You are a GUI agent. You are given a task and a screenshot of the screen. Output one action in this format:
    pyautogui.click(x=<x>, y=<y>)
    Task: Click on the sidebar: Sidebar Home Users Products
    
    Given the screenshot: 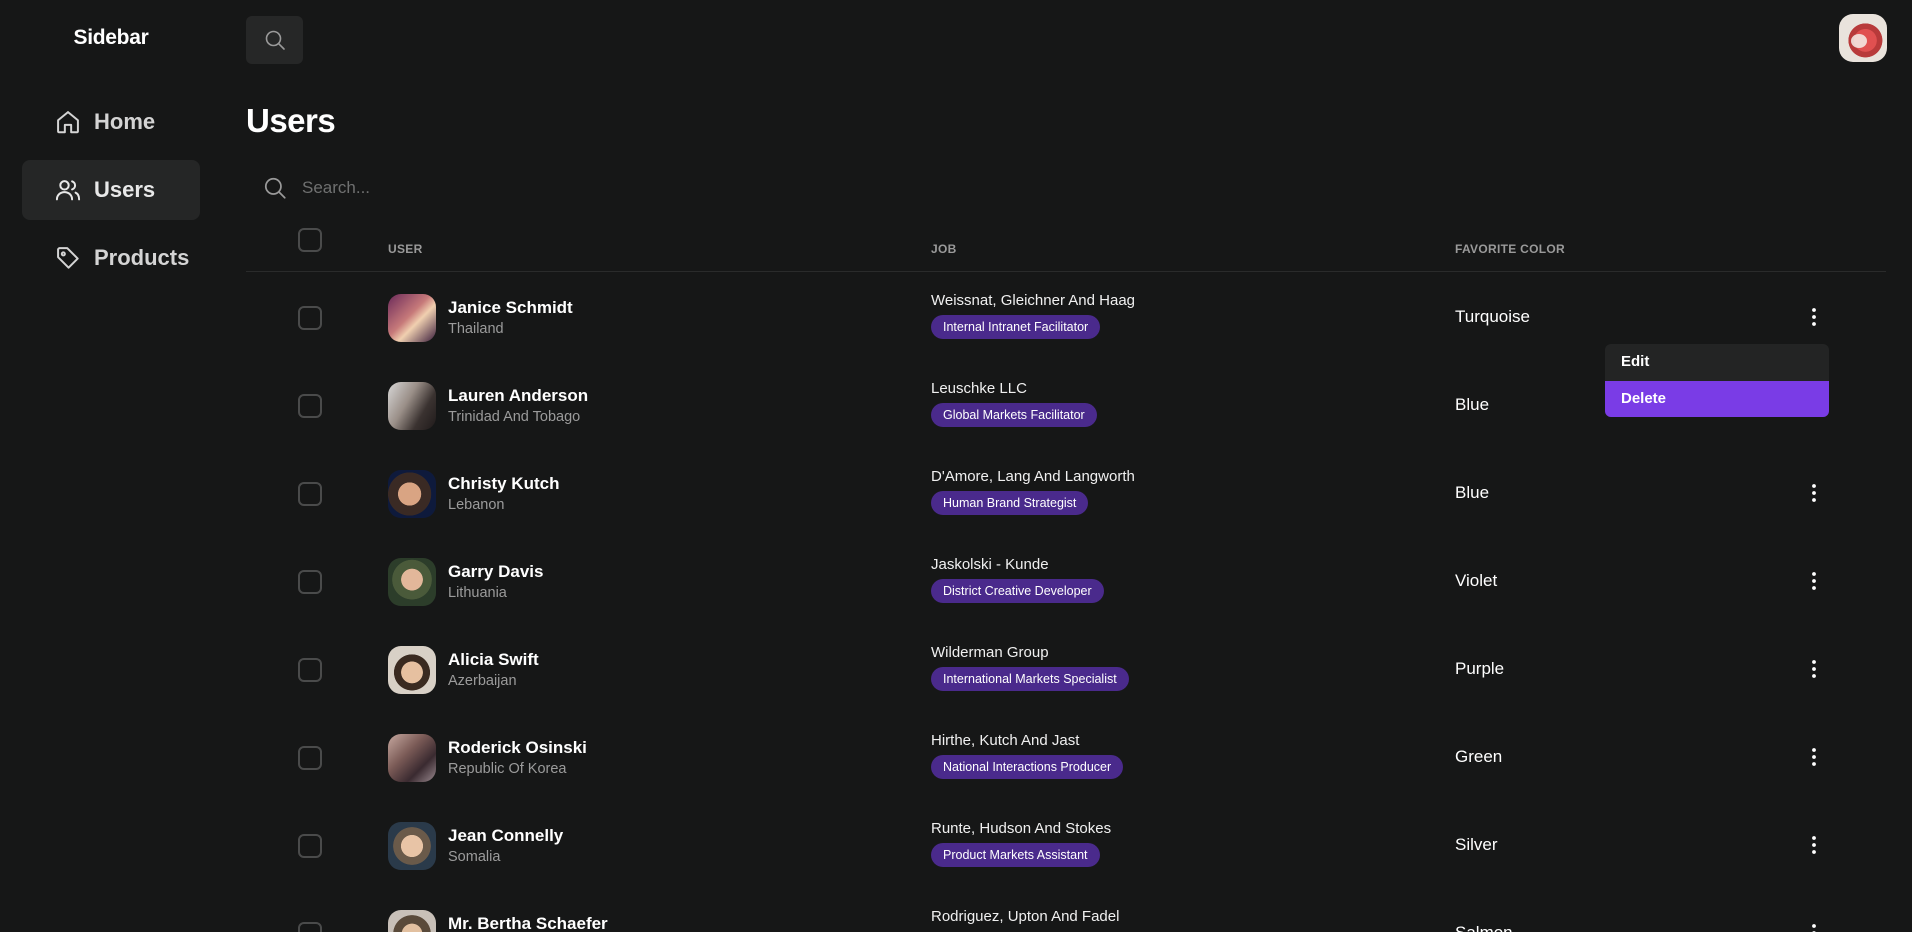 What is the action you would take?
    pyautogui.click(x=111, y=466)
    